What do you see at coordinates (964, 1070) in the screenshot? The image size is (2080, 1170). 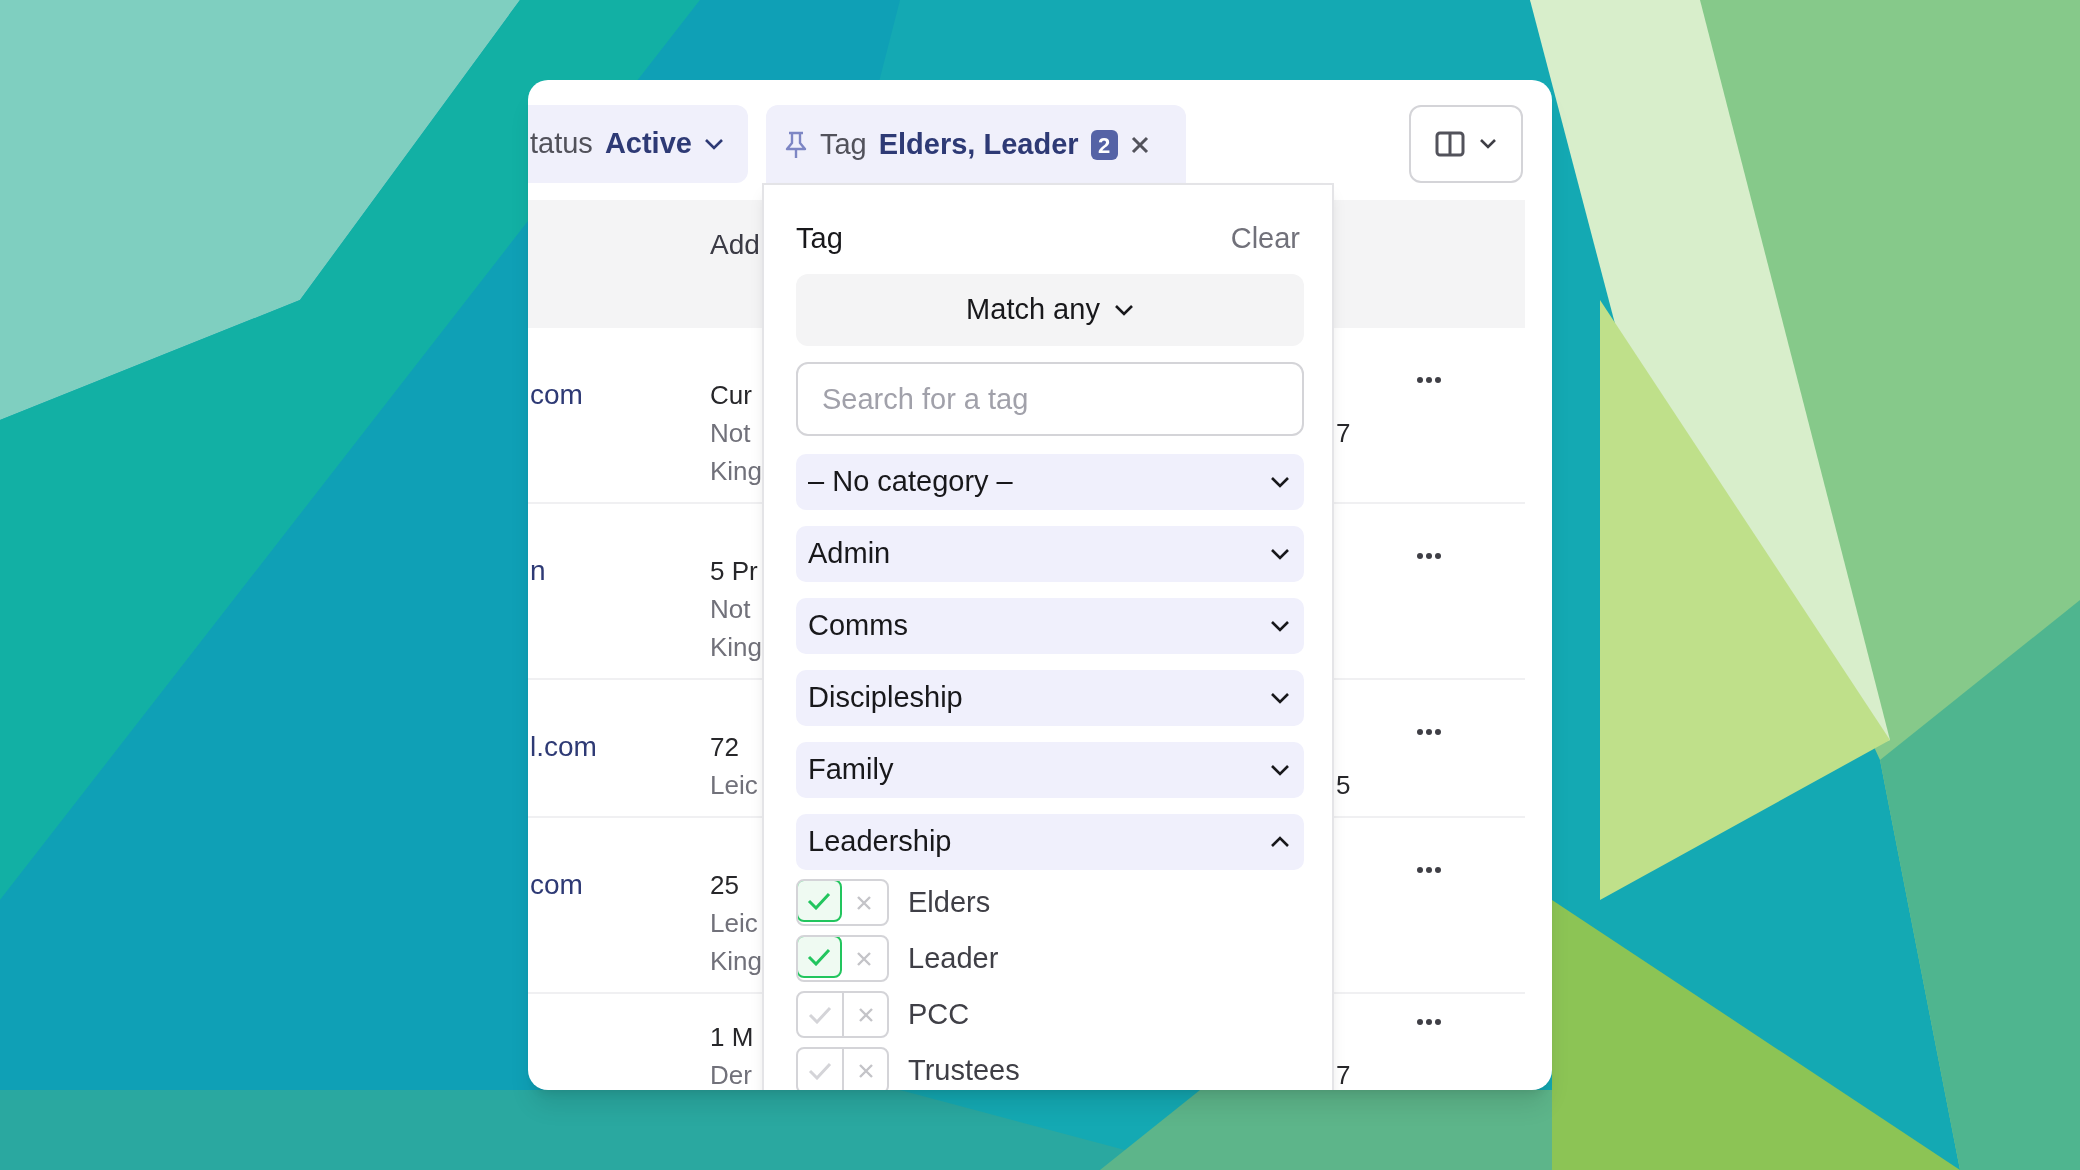 I see `tag-label: Trustees` at bounding box center [964, 1070].